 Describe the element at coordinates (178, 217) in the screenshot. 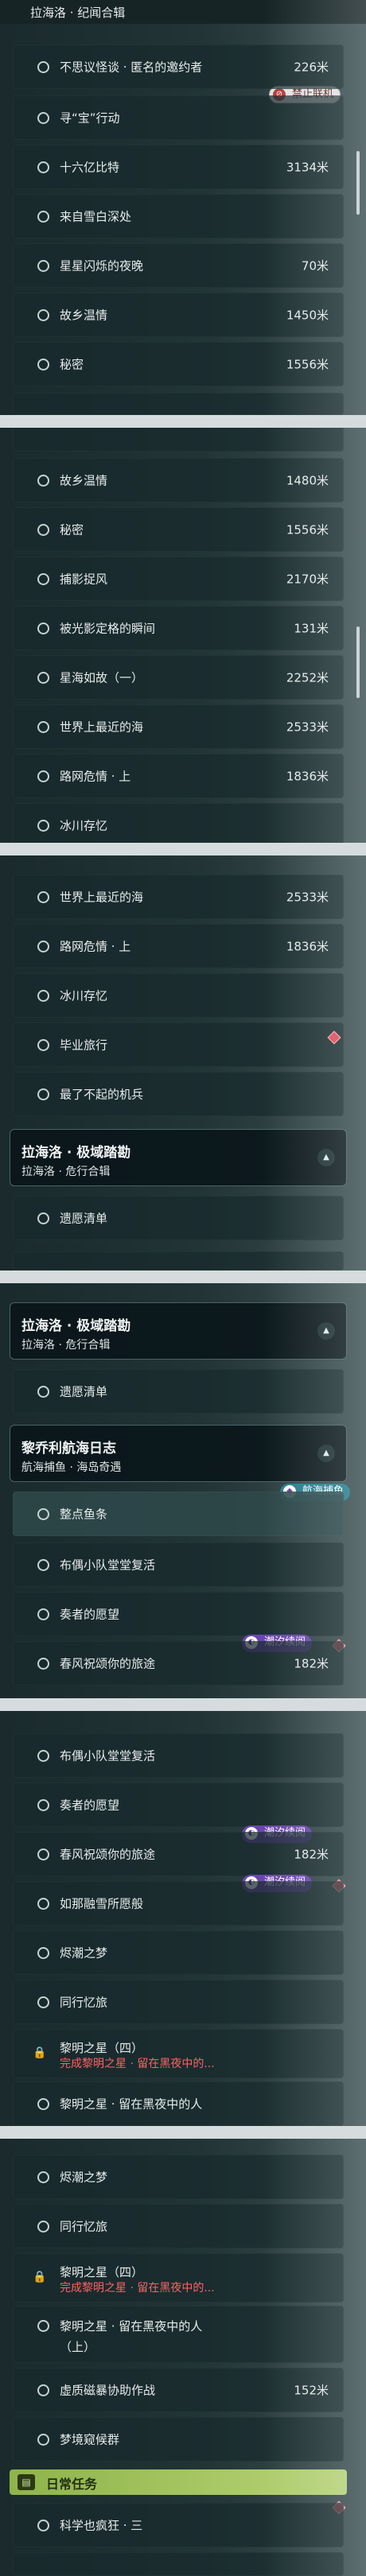

I see `quest-row: 来自雪白深处` at that location.